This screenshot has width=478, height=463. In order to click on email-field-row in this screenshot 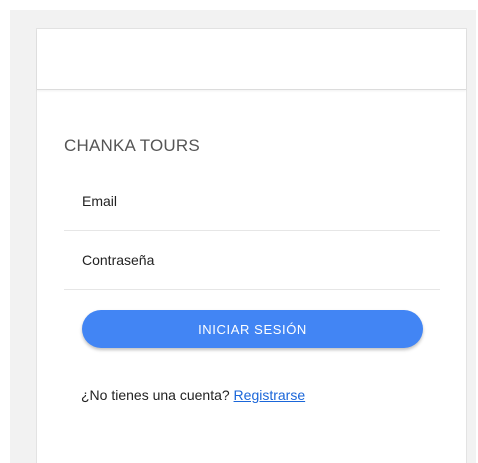, I will do `click(252, 201)`.